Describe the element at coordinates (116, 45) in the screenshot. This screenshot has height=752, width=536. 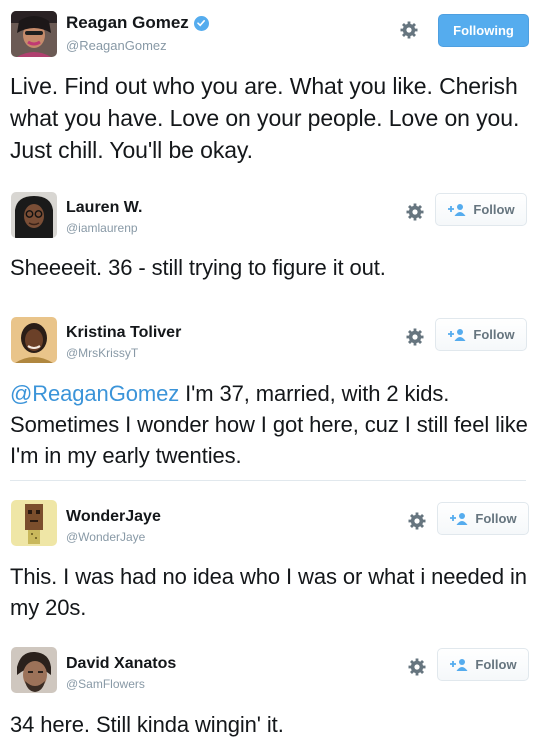
I see `user-handle: @ReaganGomez` at that location.